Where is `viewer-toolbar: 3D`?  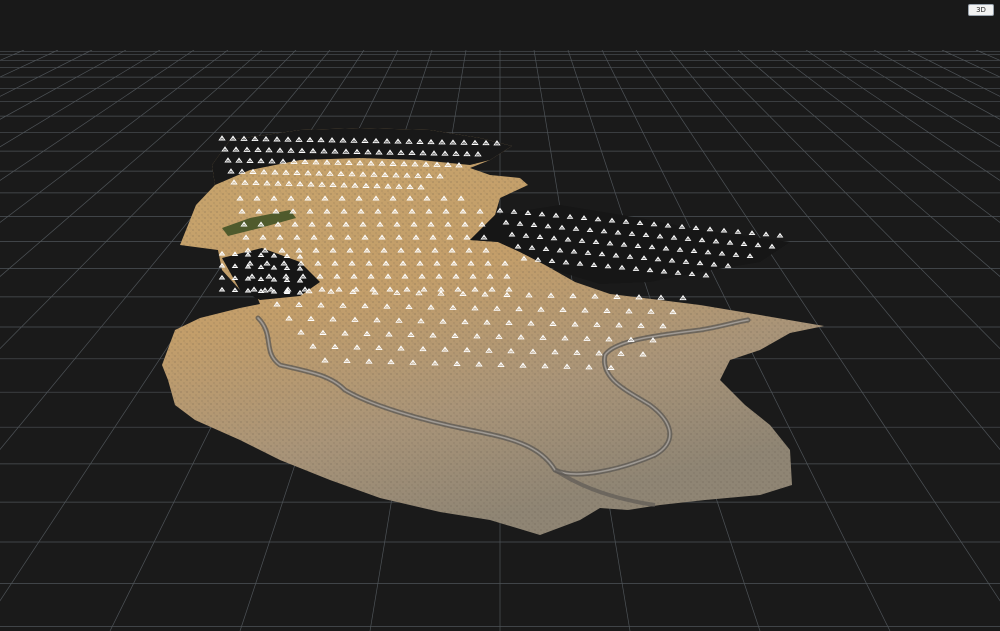 viewer-toolbar: 3D is located at coordinates (500, 25).